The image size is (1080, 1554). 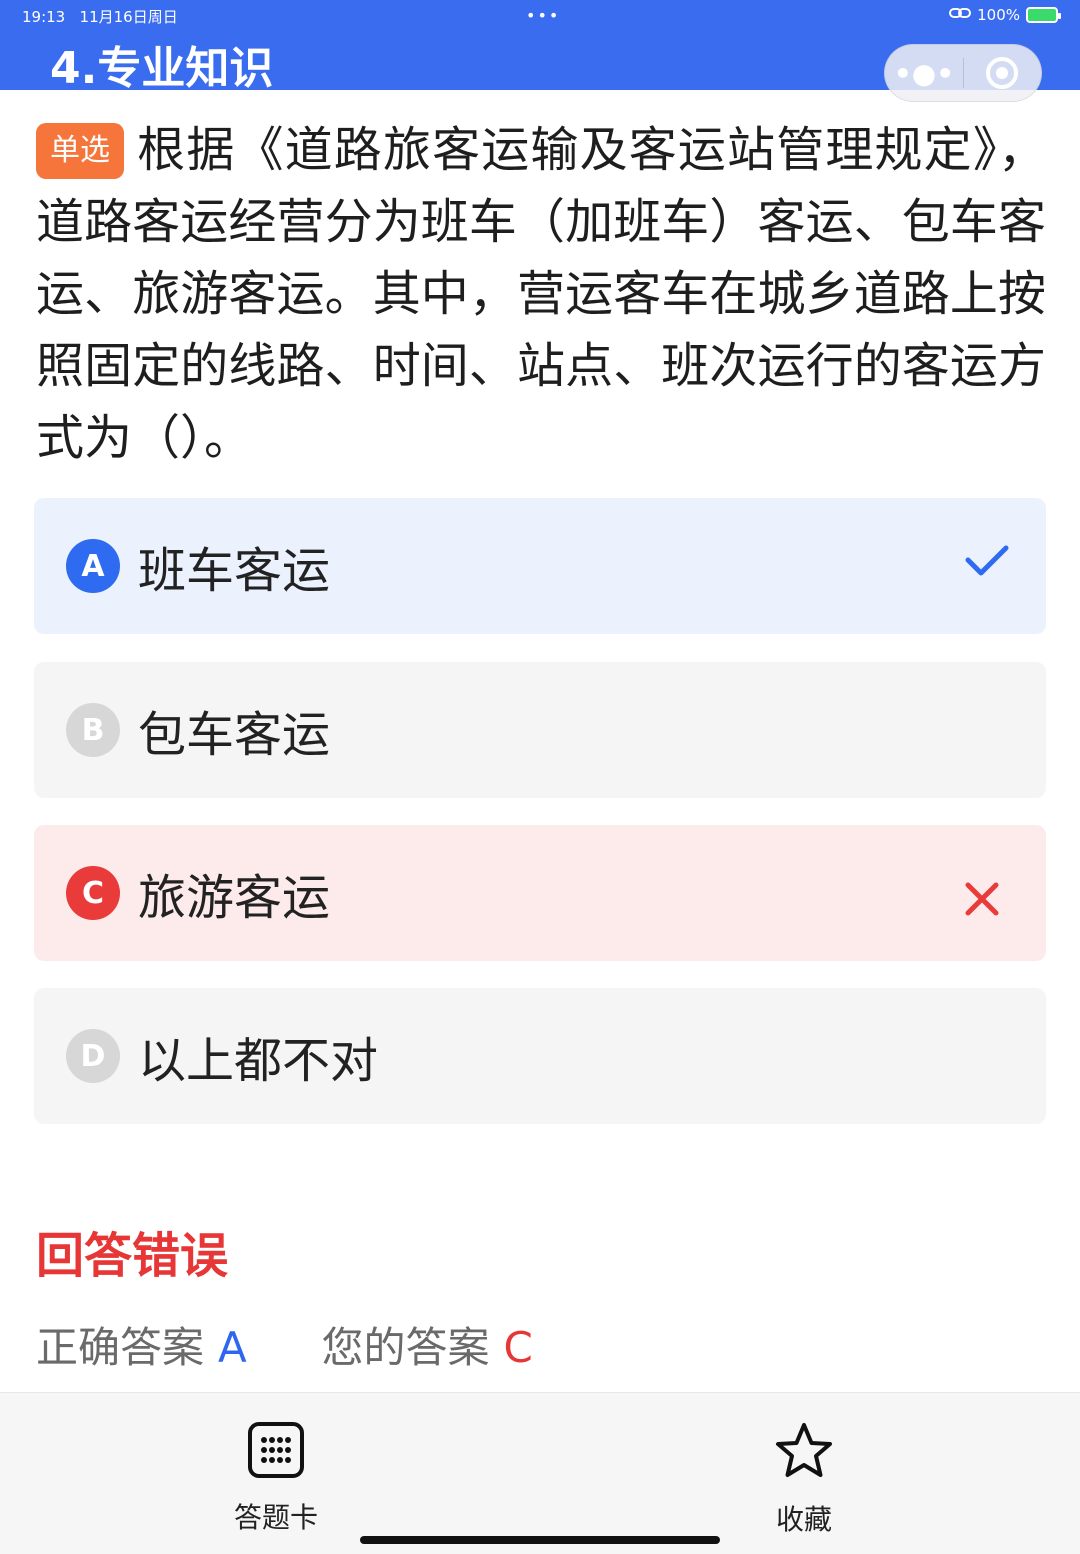 I want to click on option-c: C 旅游客运, so click(x=540, y=893).